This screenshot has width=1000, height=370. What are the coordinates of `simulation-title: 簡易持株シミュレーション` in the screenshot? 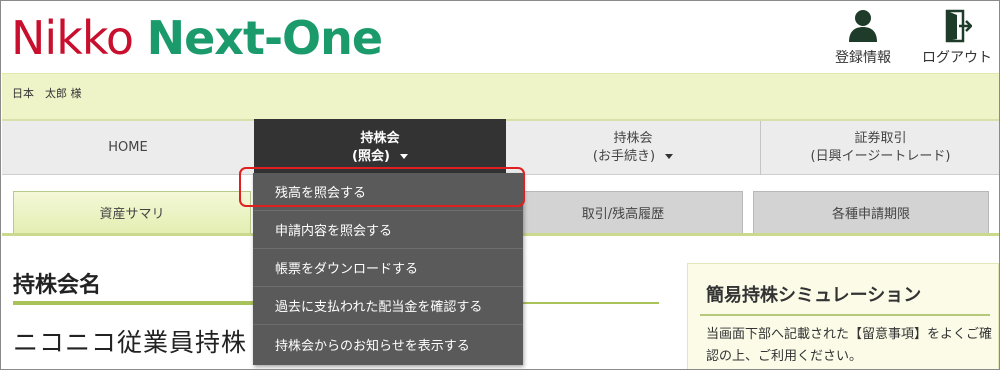 It's located at (814, 295).